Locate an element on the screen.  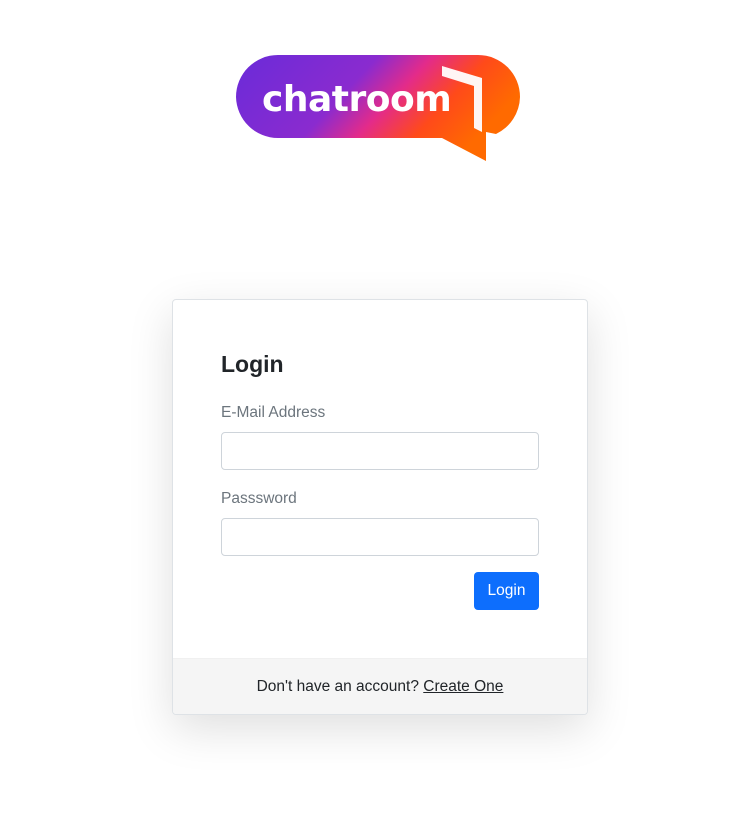
login-button: Login is located at coordinates (506, 591).